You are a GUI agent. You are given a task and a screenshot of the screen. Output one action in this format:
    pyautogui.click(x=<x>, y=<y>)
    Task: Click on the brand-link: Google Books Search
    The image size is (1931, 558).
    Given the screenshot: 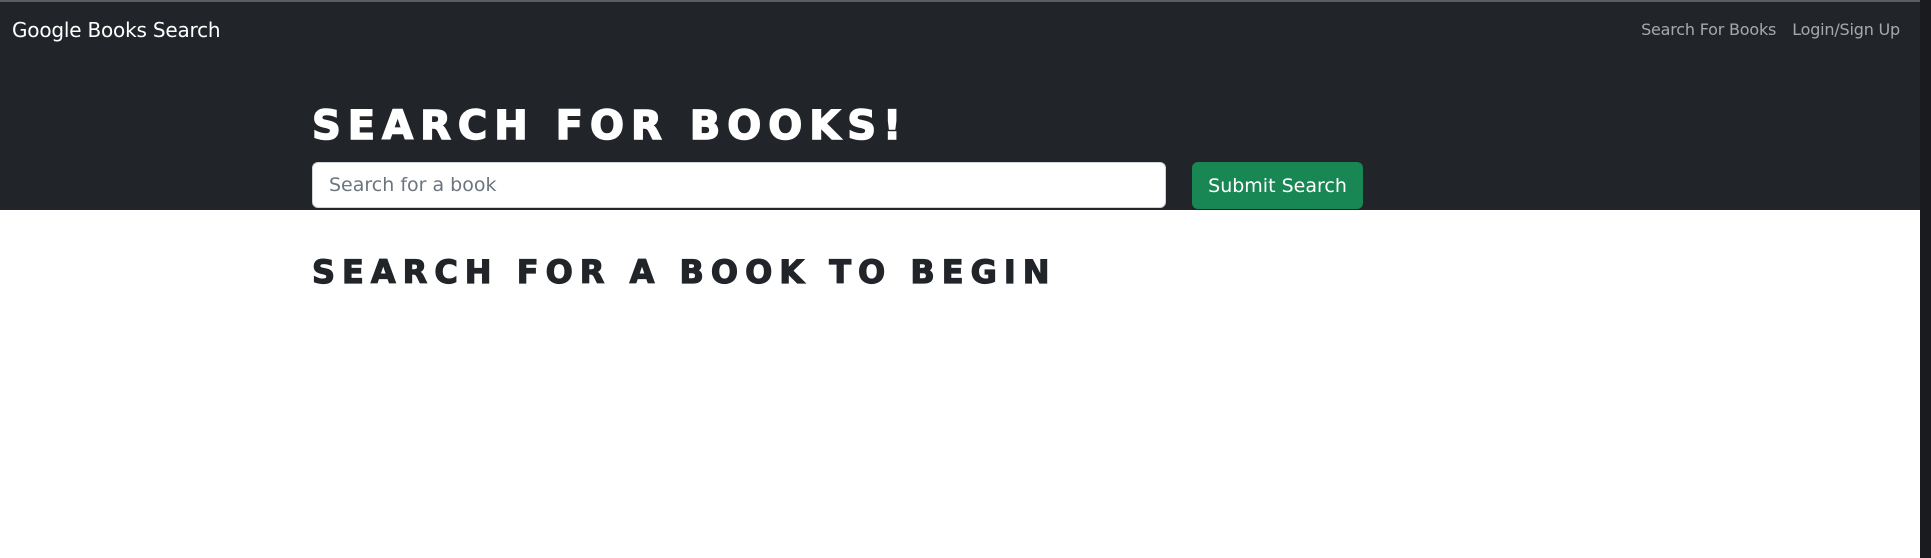 What is the action you would take?
    pyautogui.click(x=116, y=30)
    